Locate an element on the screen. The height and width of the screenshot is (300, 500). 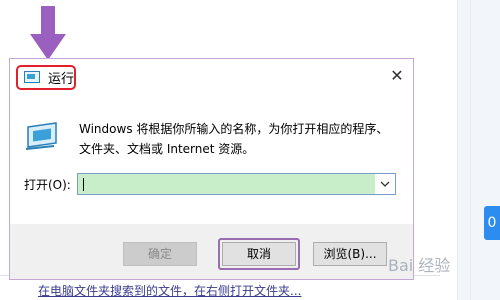
dropdown-button is located at coordinates (384, 184).